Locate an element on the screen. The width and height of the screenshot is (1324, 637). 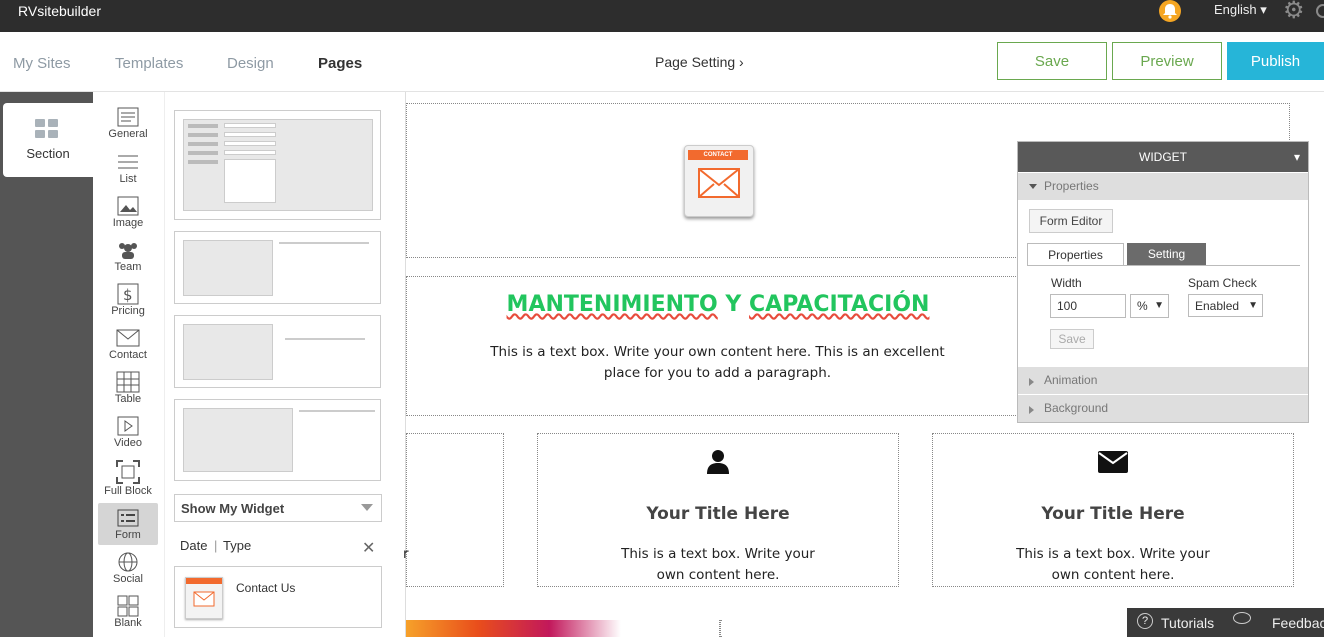
form-editor-button: Form Editor is located at coordinates (1071, 221).